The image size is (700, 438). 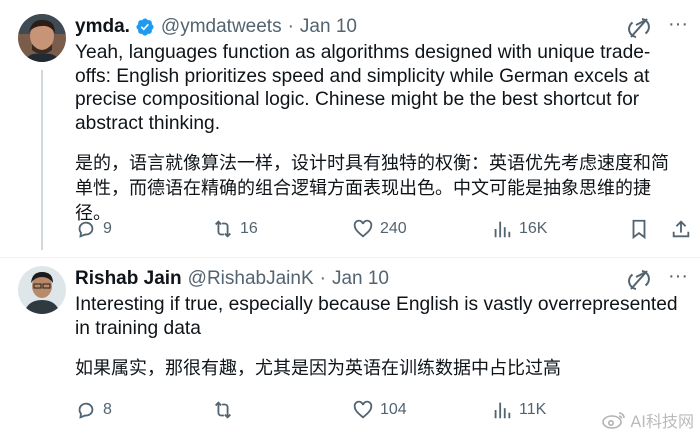 I want to click on reply-button: 8, so click(x=93, y=410).